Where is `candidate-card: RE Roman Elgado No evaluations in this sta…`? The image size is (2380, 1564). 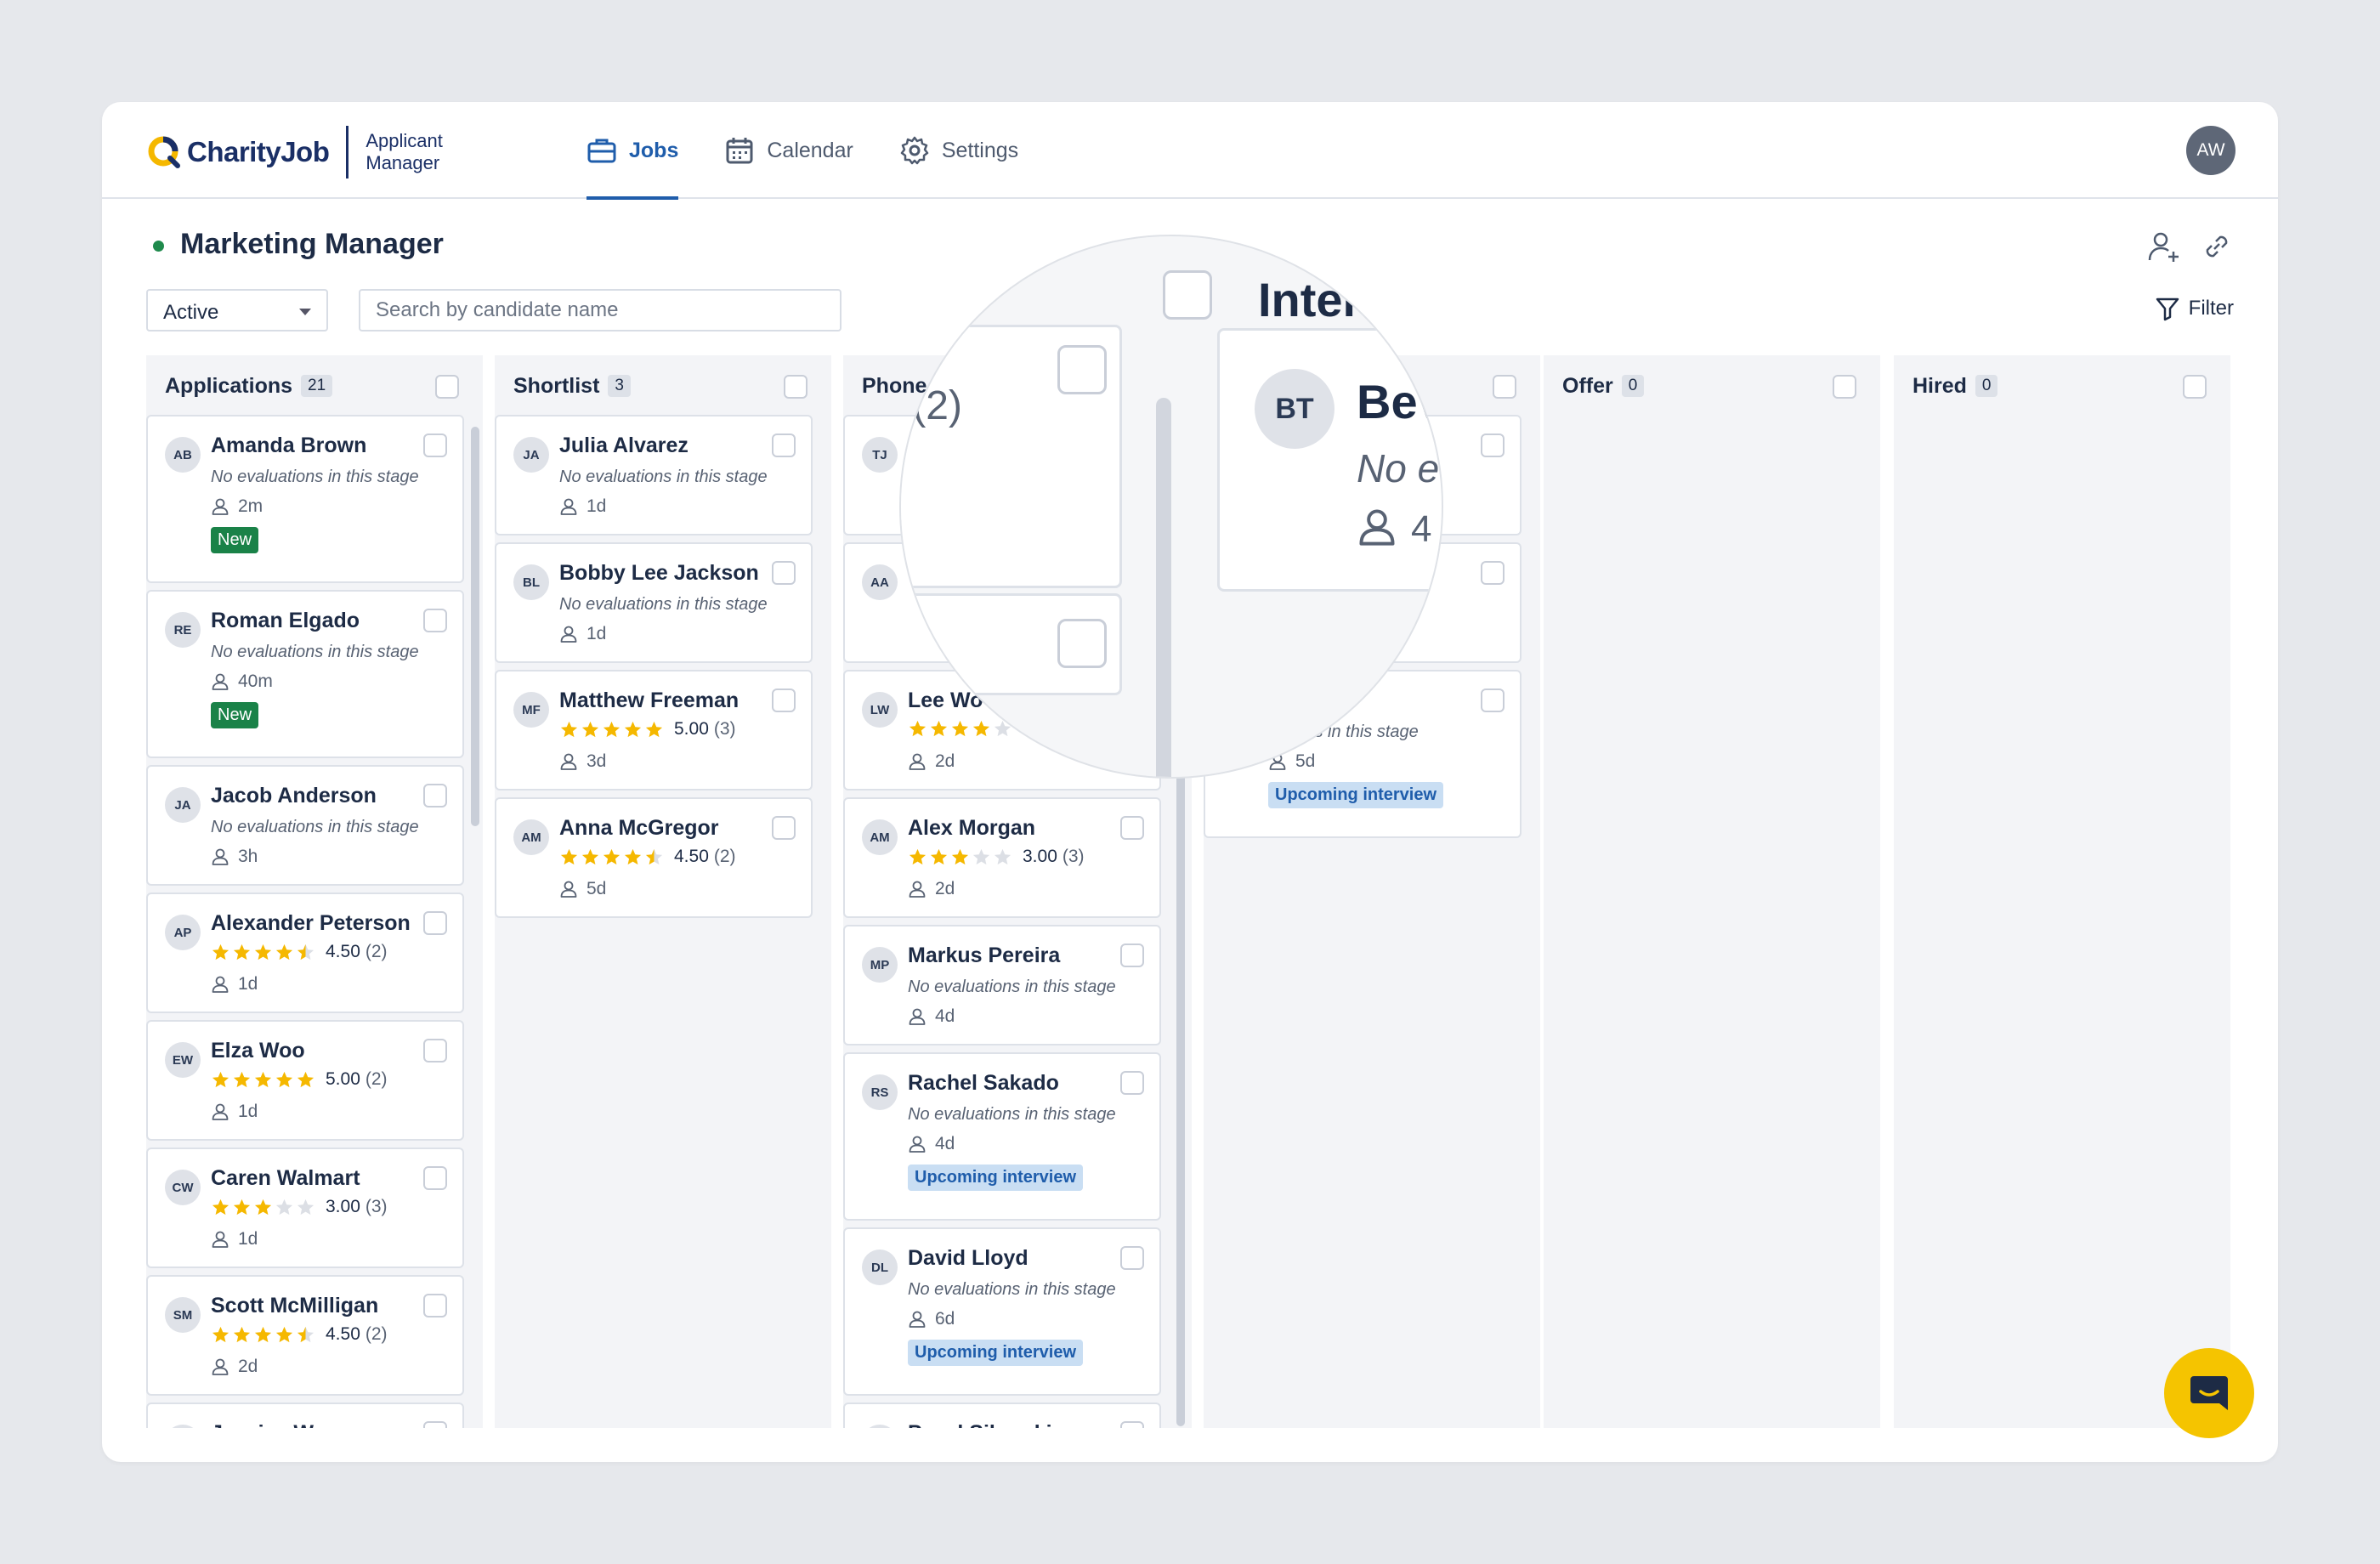 candidate-card: RE Roman Elgado No evaluations in this sta… is located at coordinates (305, 674).